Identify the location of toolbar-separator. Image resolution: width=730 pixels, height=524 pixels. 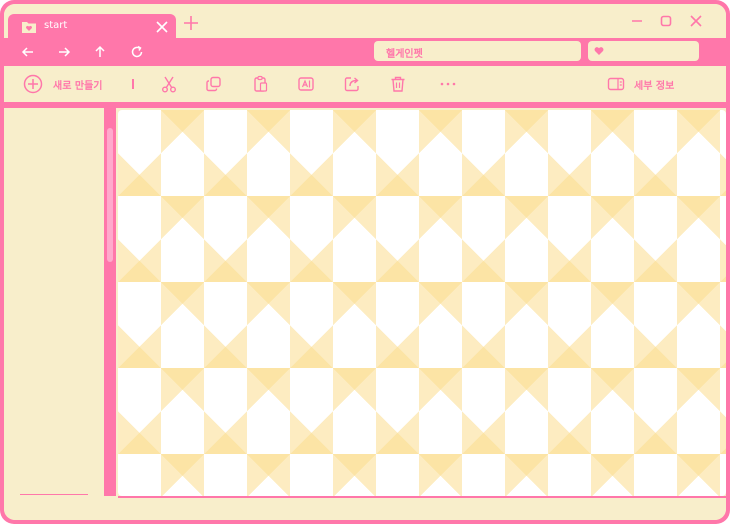
(133, 84).